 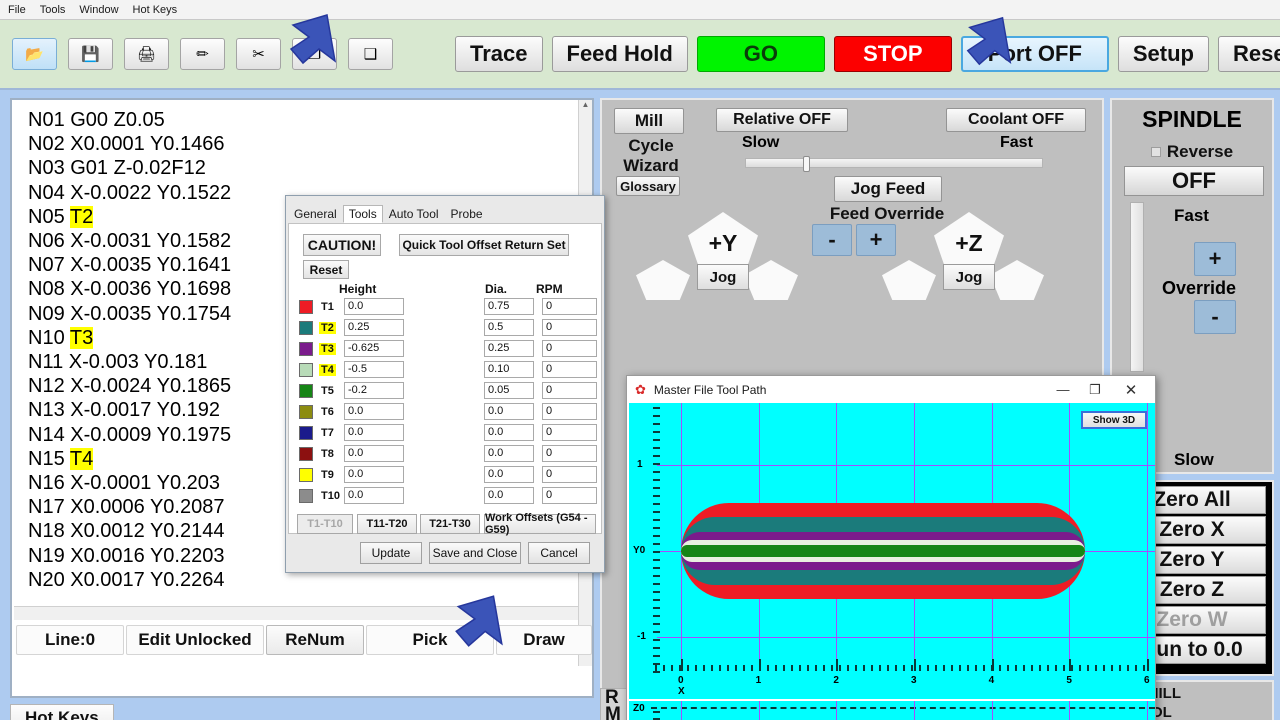 I want to click on tab-tools: Tools, so click(x=362, y=214).